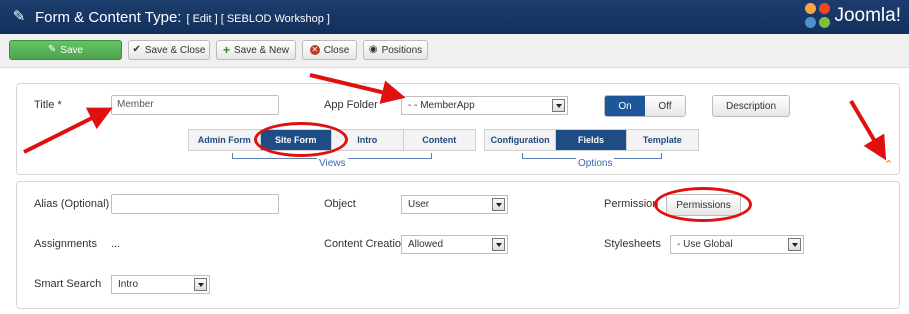 The width and height of the screenshot is (909, 314). Describe the element at coordinates (68, 284) in the screenshot. I see `smart-search-label: Smart Search` at that location.